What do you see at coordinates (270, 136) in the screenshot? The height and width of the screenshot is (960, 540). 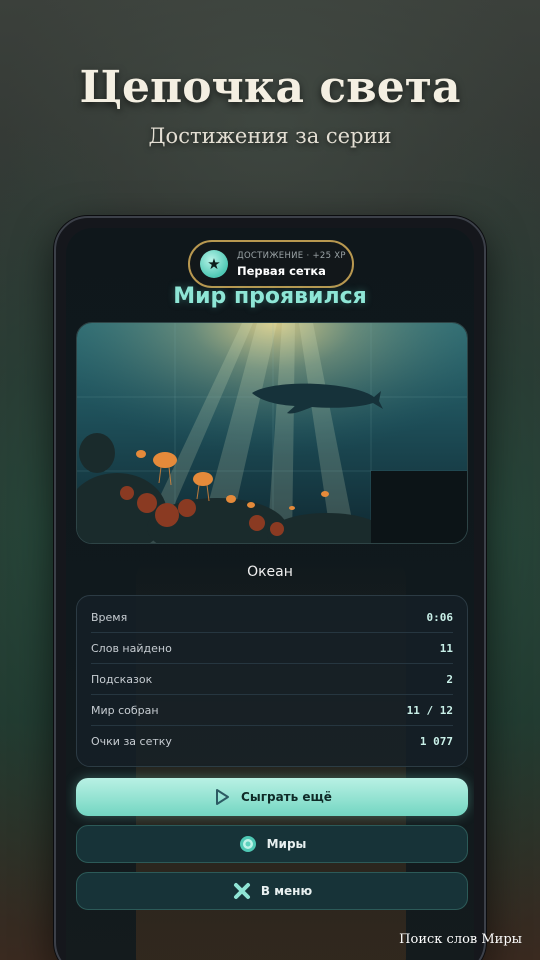 I see `promo-subtitle: Достижения за серии` at bounding box center [270, 136].